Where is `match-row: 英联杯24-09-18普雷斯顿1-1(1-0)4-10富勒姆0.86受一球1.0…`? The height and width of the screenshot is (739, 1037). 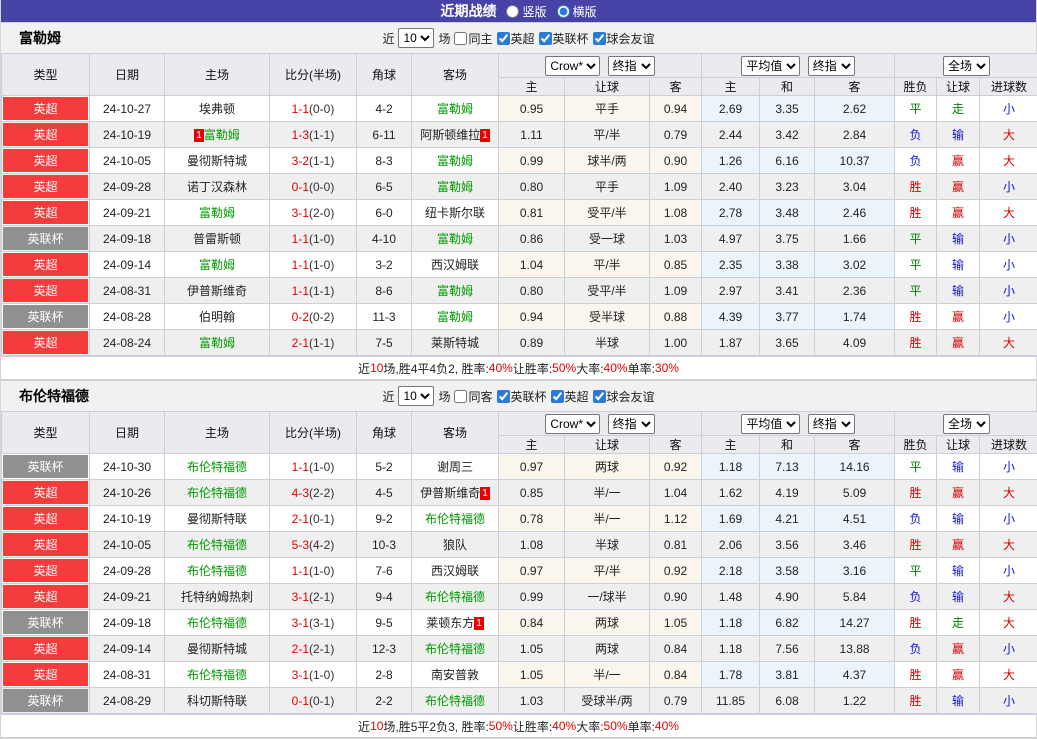
match-row: 英联杯24-09-18普雷斯顿1-1(1-0)4-10富勒姆0.86受一球1.0… is located at coordinates (519, 239).